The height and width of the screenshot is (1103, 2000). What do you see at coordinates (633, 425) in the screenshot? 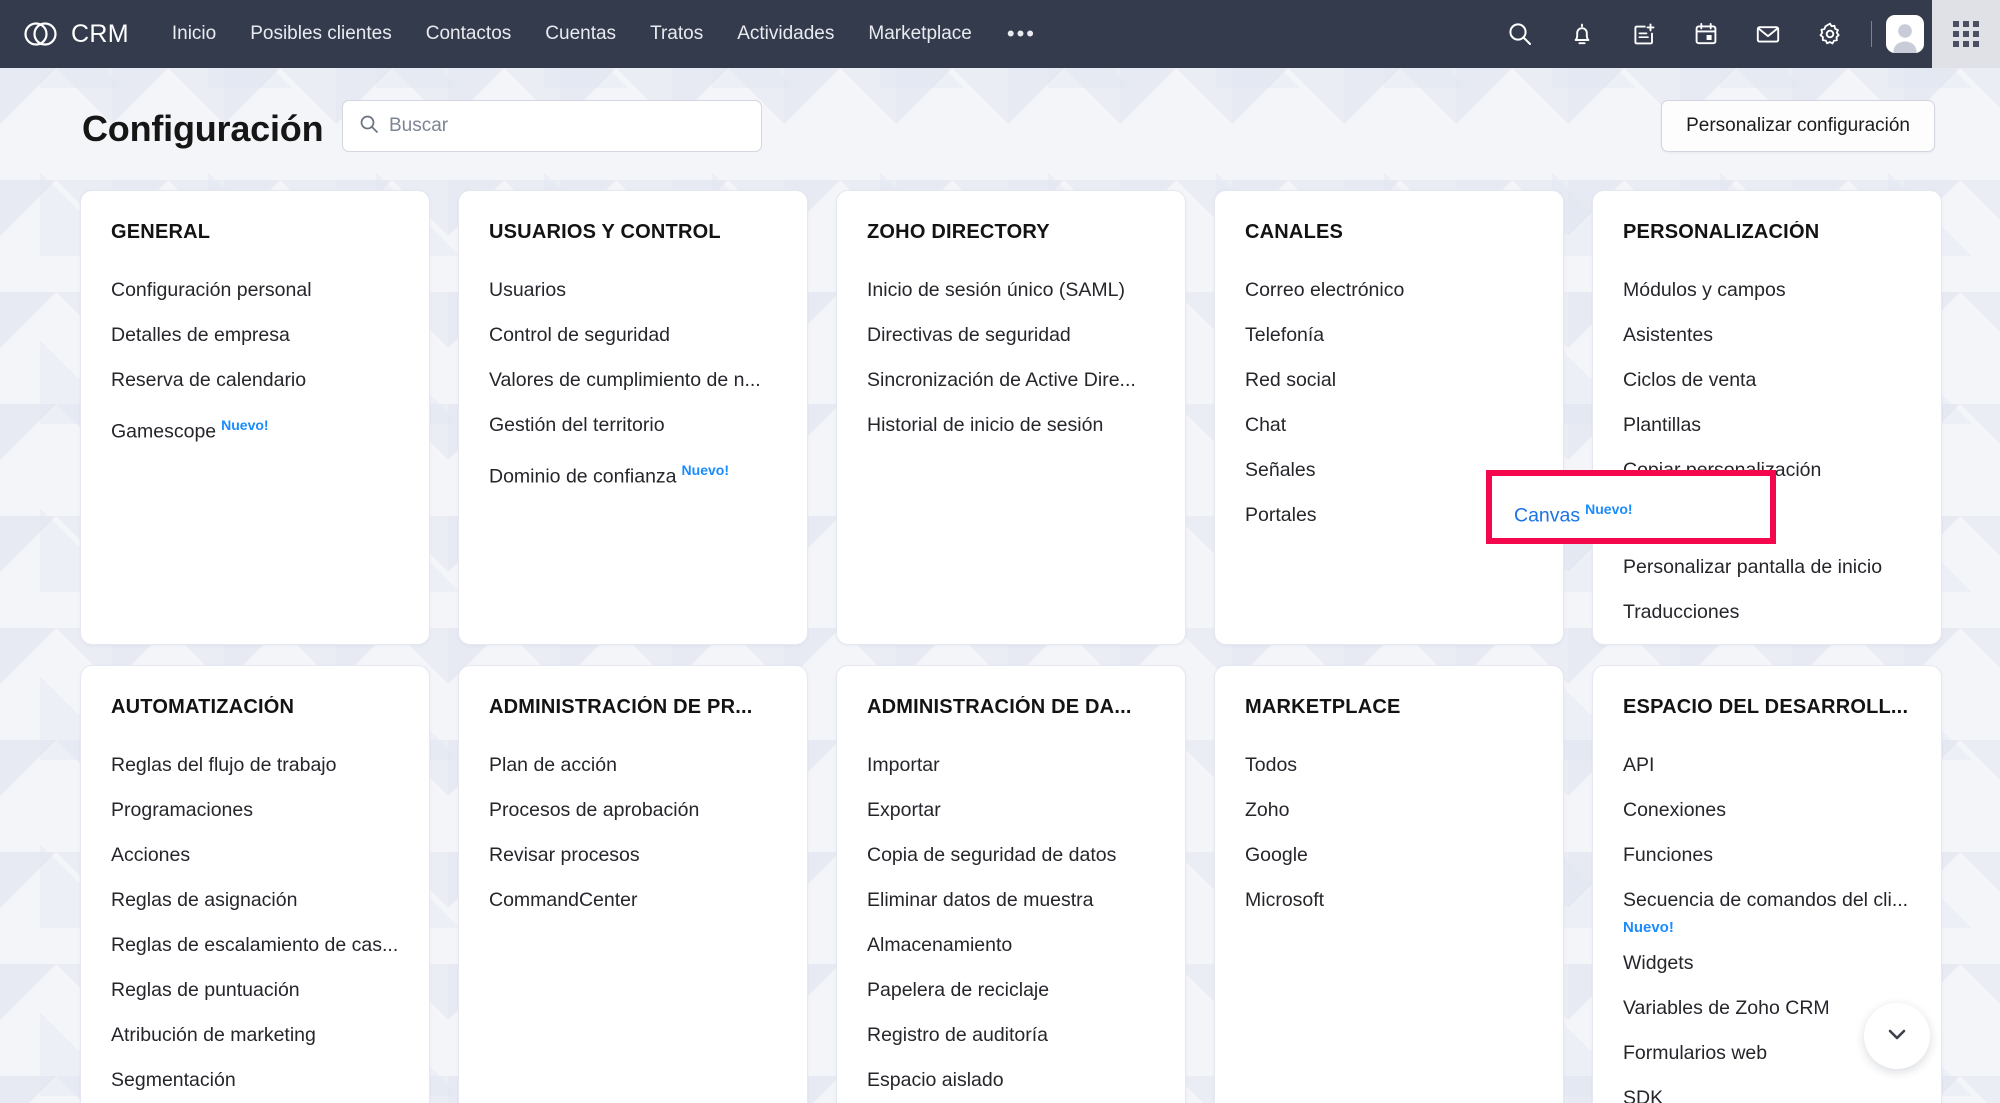
I see `list-item: Gestión del territorio` at bounding box center [633, 425].